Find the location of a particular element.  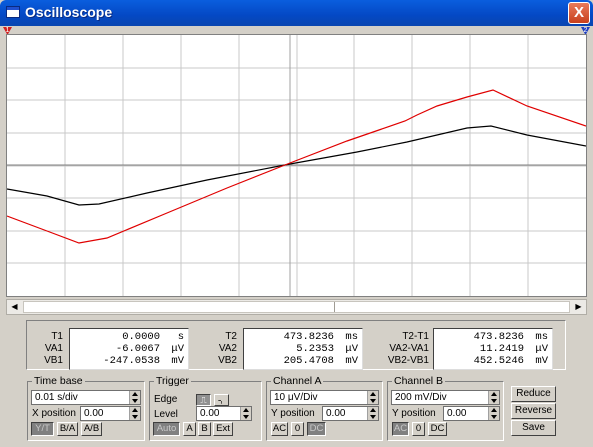

diff-labels: T2-T1 VA2-VA1 VB2-VB1 is located at coordinates (405, 349).